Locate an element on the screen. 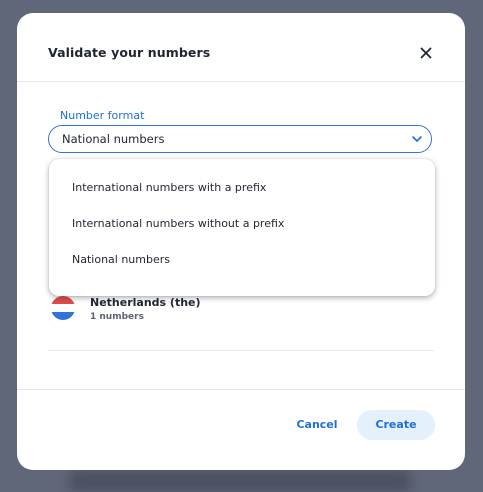 This screenshot has width=483, height=492. netherlands-flag-icon is located at coordinates (63, 308).